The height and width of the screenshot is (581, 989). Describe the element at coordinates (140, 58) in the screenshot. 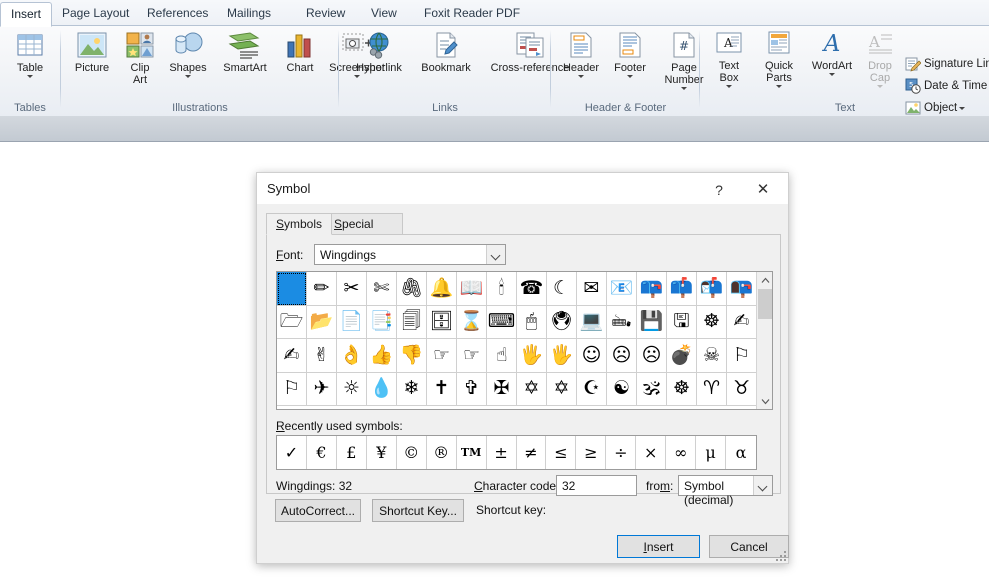

I see `clip-art-button: Clip Art` at that location.